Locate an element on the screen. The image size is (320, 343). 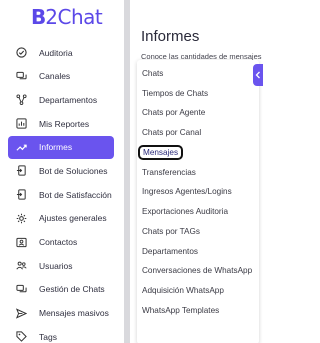
dropdown-option-mensajes: Mensajes is located at coordinates (198, 152).